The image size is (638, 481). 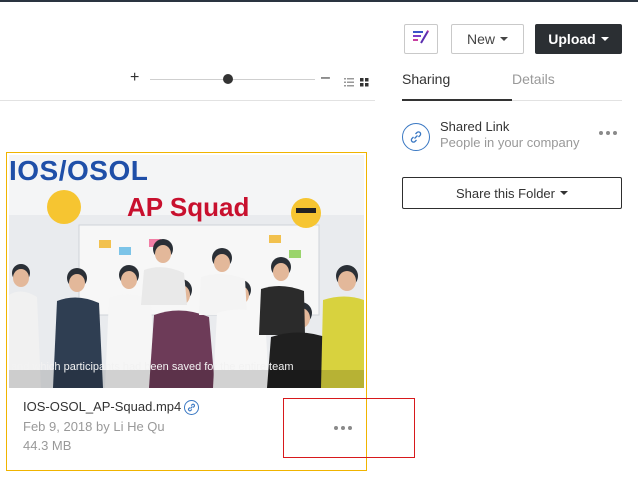 I want to click on grid-view-icon, so click(x=364, y=83).